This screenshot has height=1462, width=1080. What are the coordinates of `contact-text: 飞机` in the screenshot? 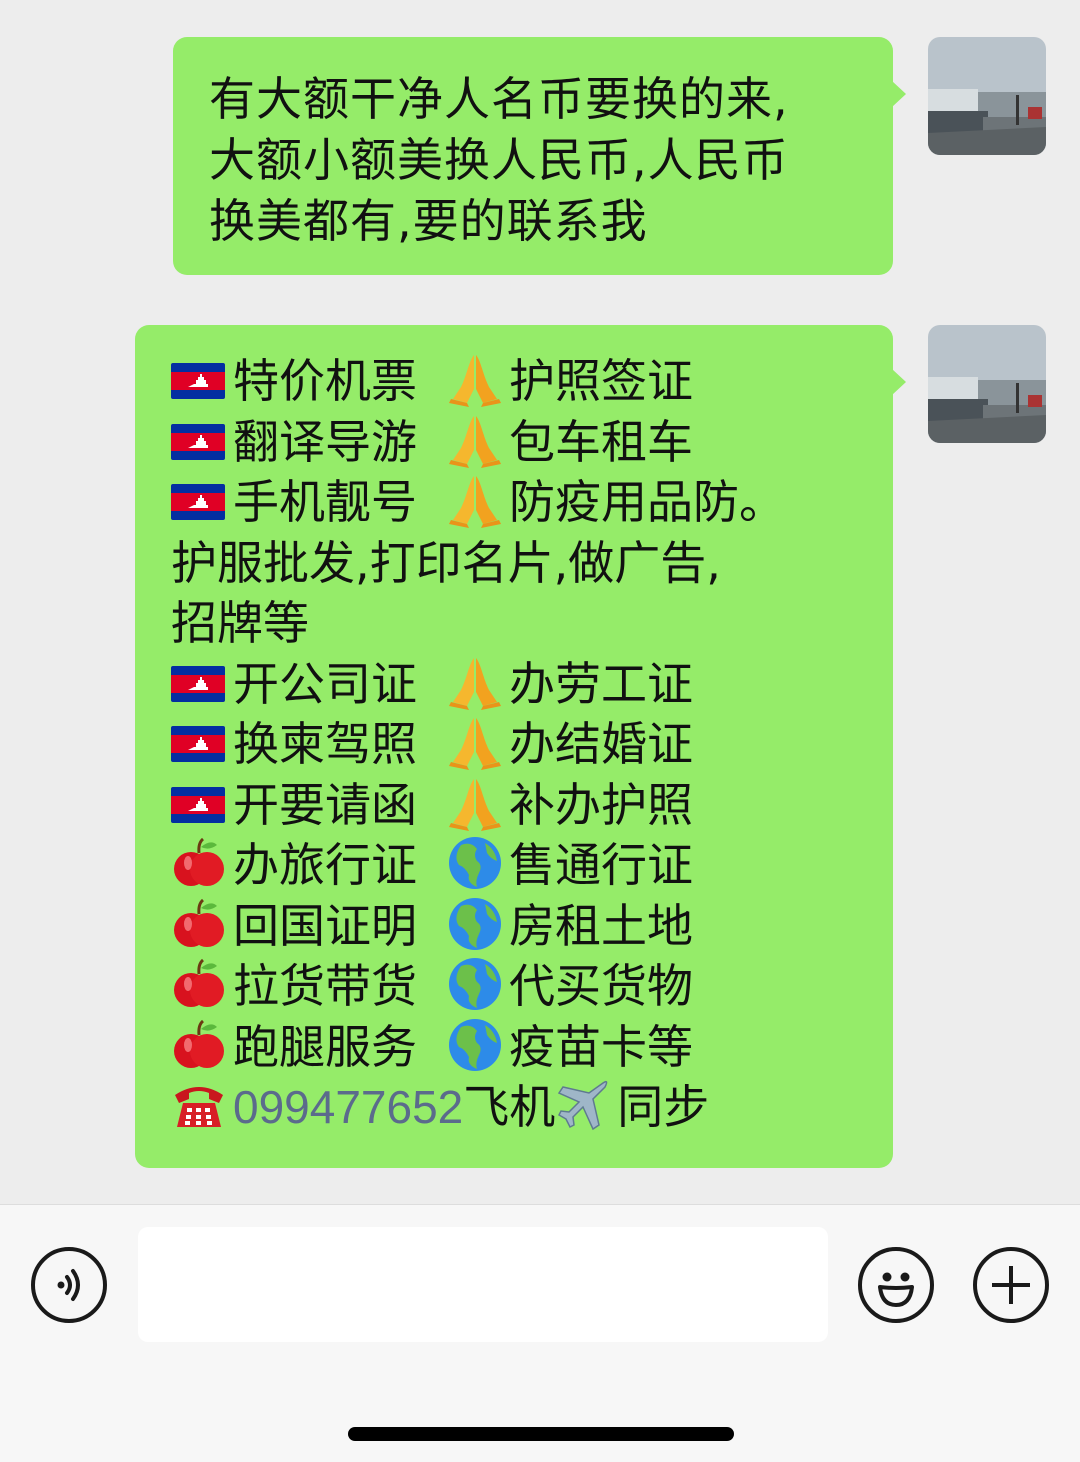 It's located at (509, 1107).